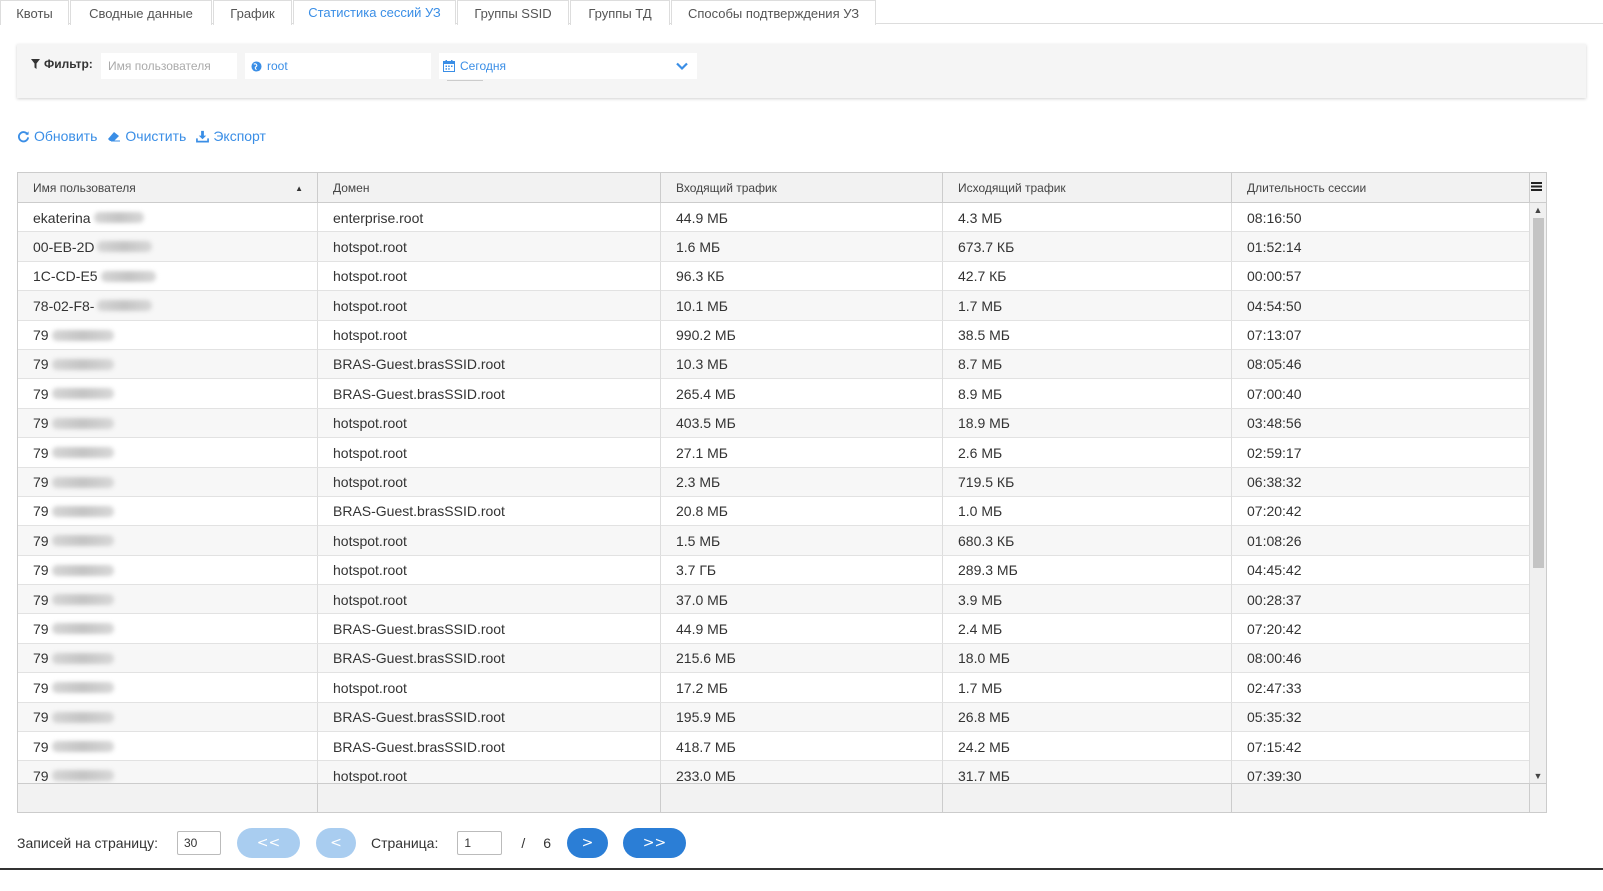 The image size is (1603, 891). What do you see at coordinates (489, 188) in the screenshot?
I see `column-header-domain: Домен` at bounding box center [489, 188].